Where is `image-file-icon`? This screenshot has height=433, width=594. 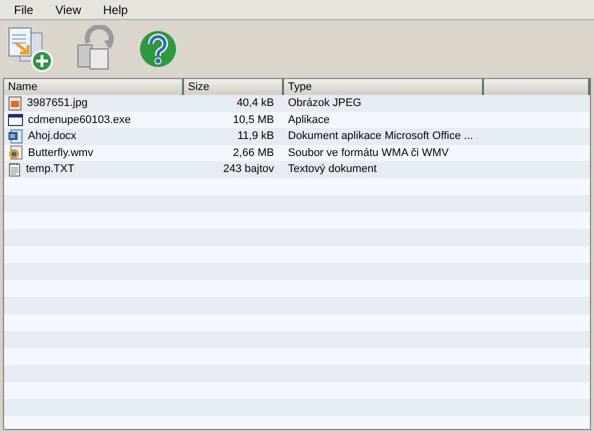
image-file-icon is located at coordinates (15, 103).